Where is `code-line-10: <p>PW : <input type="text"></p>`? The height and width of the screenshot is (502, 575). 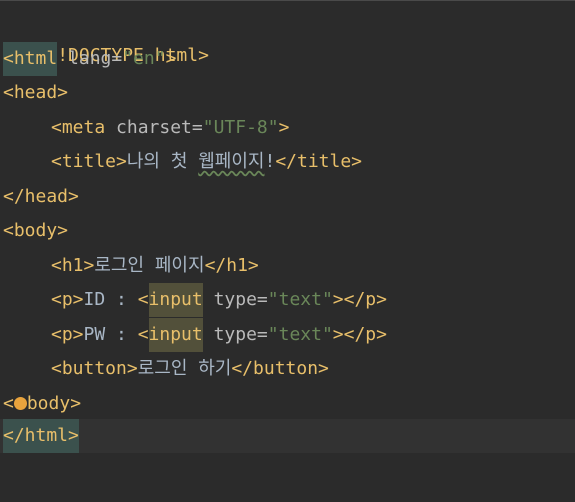
code-line-10: <p>PW : <input type="text"></p> is located at coordinates (287, 335).